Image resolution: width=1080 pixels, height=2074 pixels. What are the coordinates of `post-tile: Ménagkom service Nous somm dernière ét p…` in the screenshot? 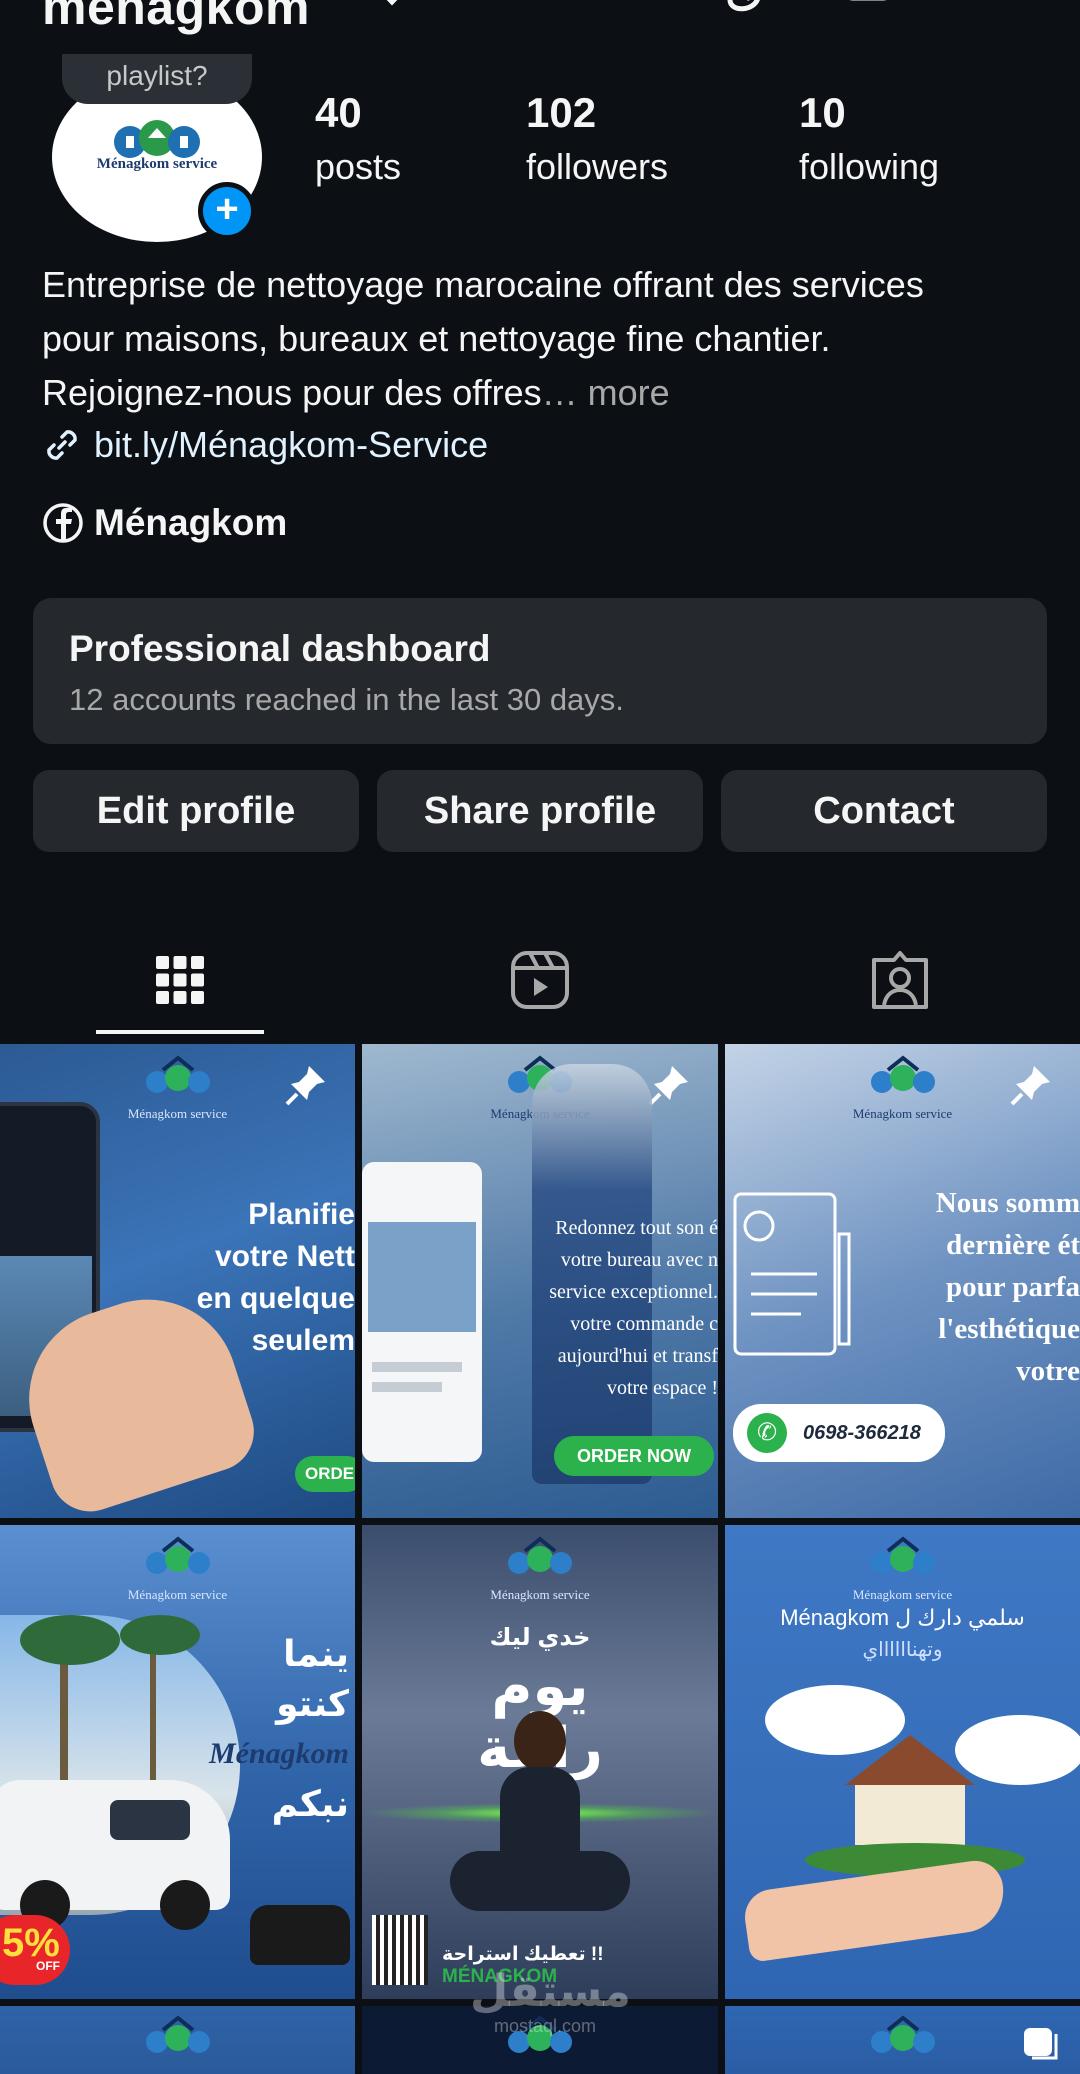 It's located at (902, 1281).